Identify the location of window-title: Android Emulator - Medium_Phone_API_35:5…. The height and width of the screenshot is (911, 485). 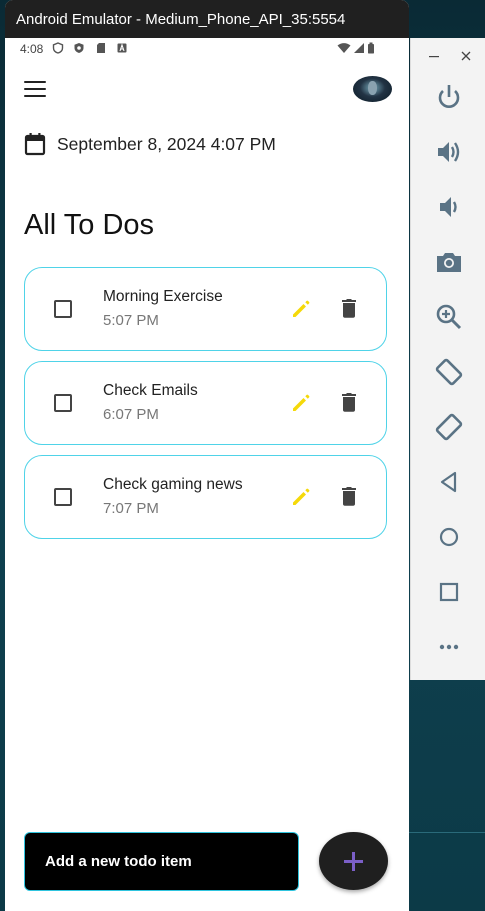
(181, 19).